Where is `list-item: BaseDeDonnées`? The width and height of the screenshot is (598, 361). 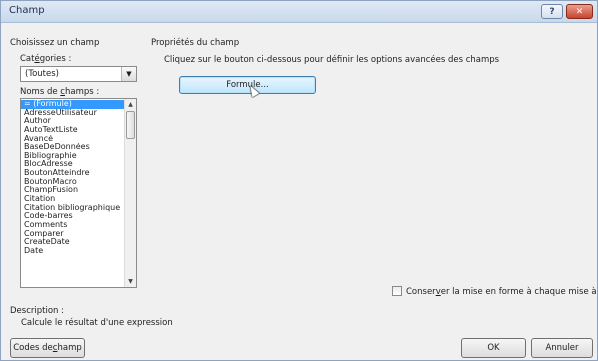
list-item: BaseDeDonnées is located at coordinates (73, 147).